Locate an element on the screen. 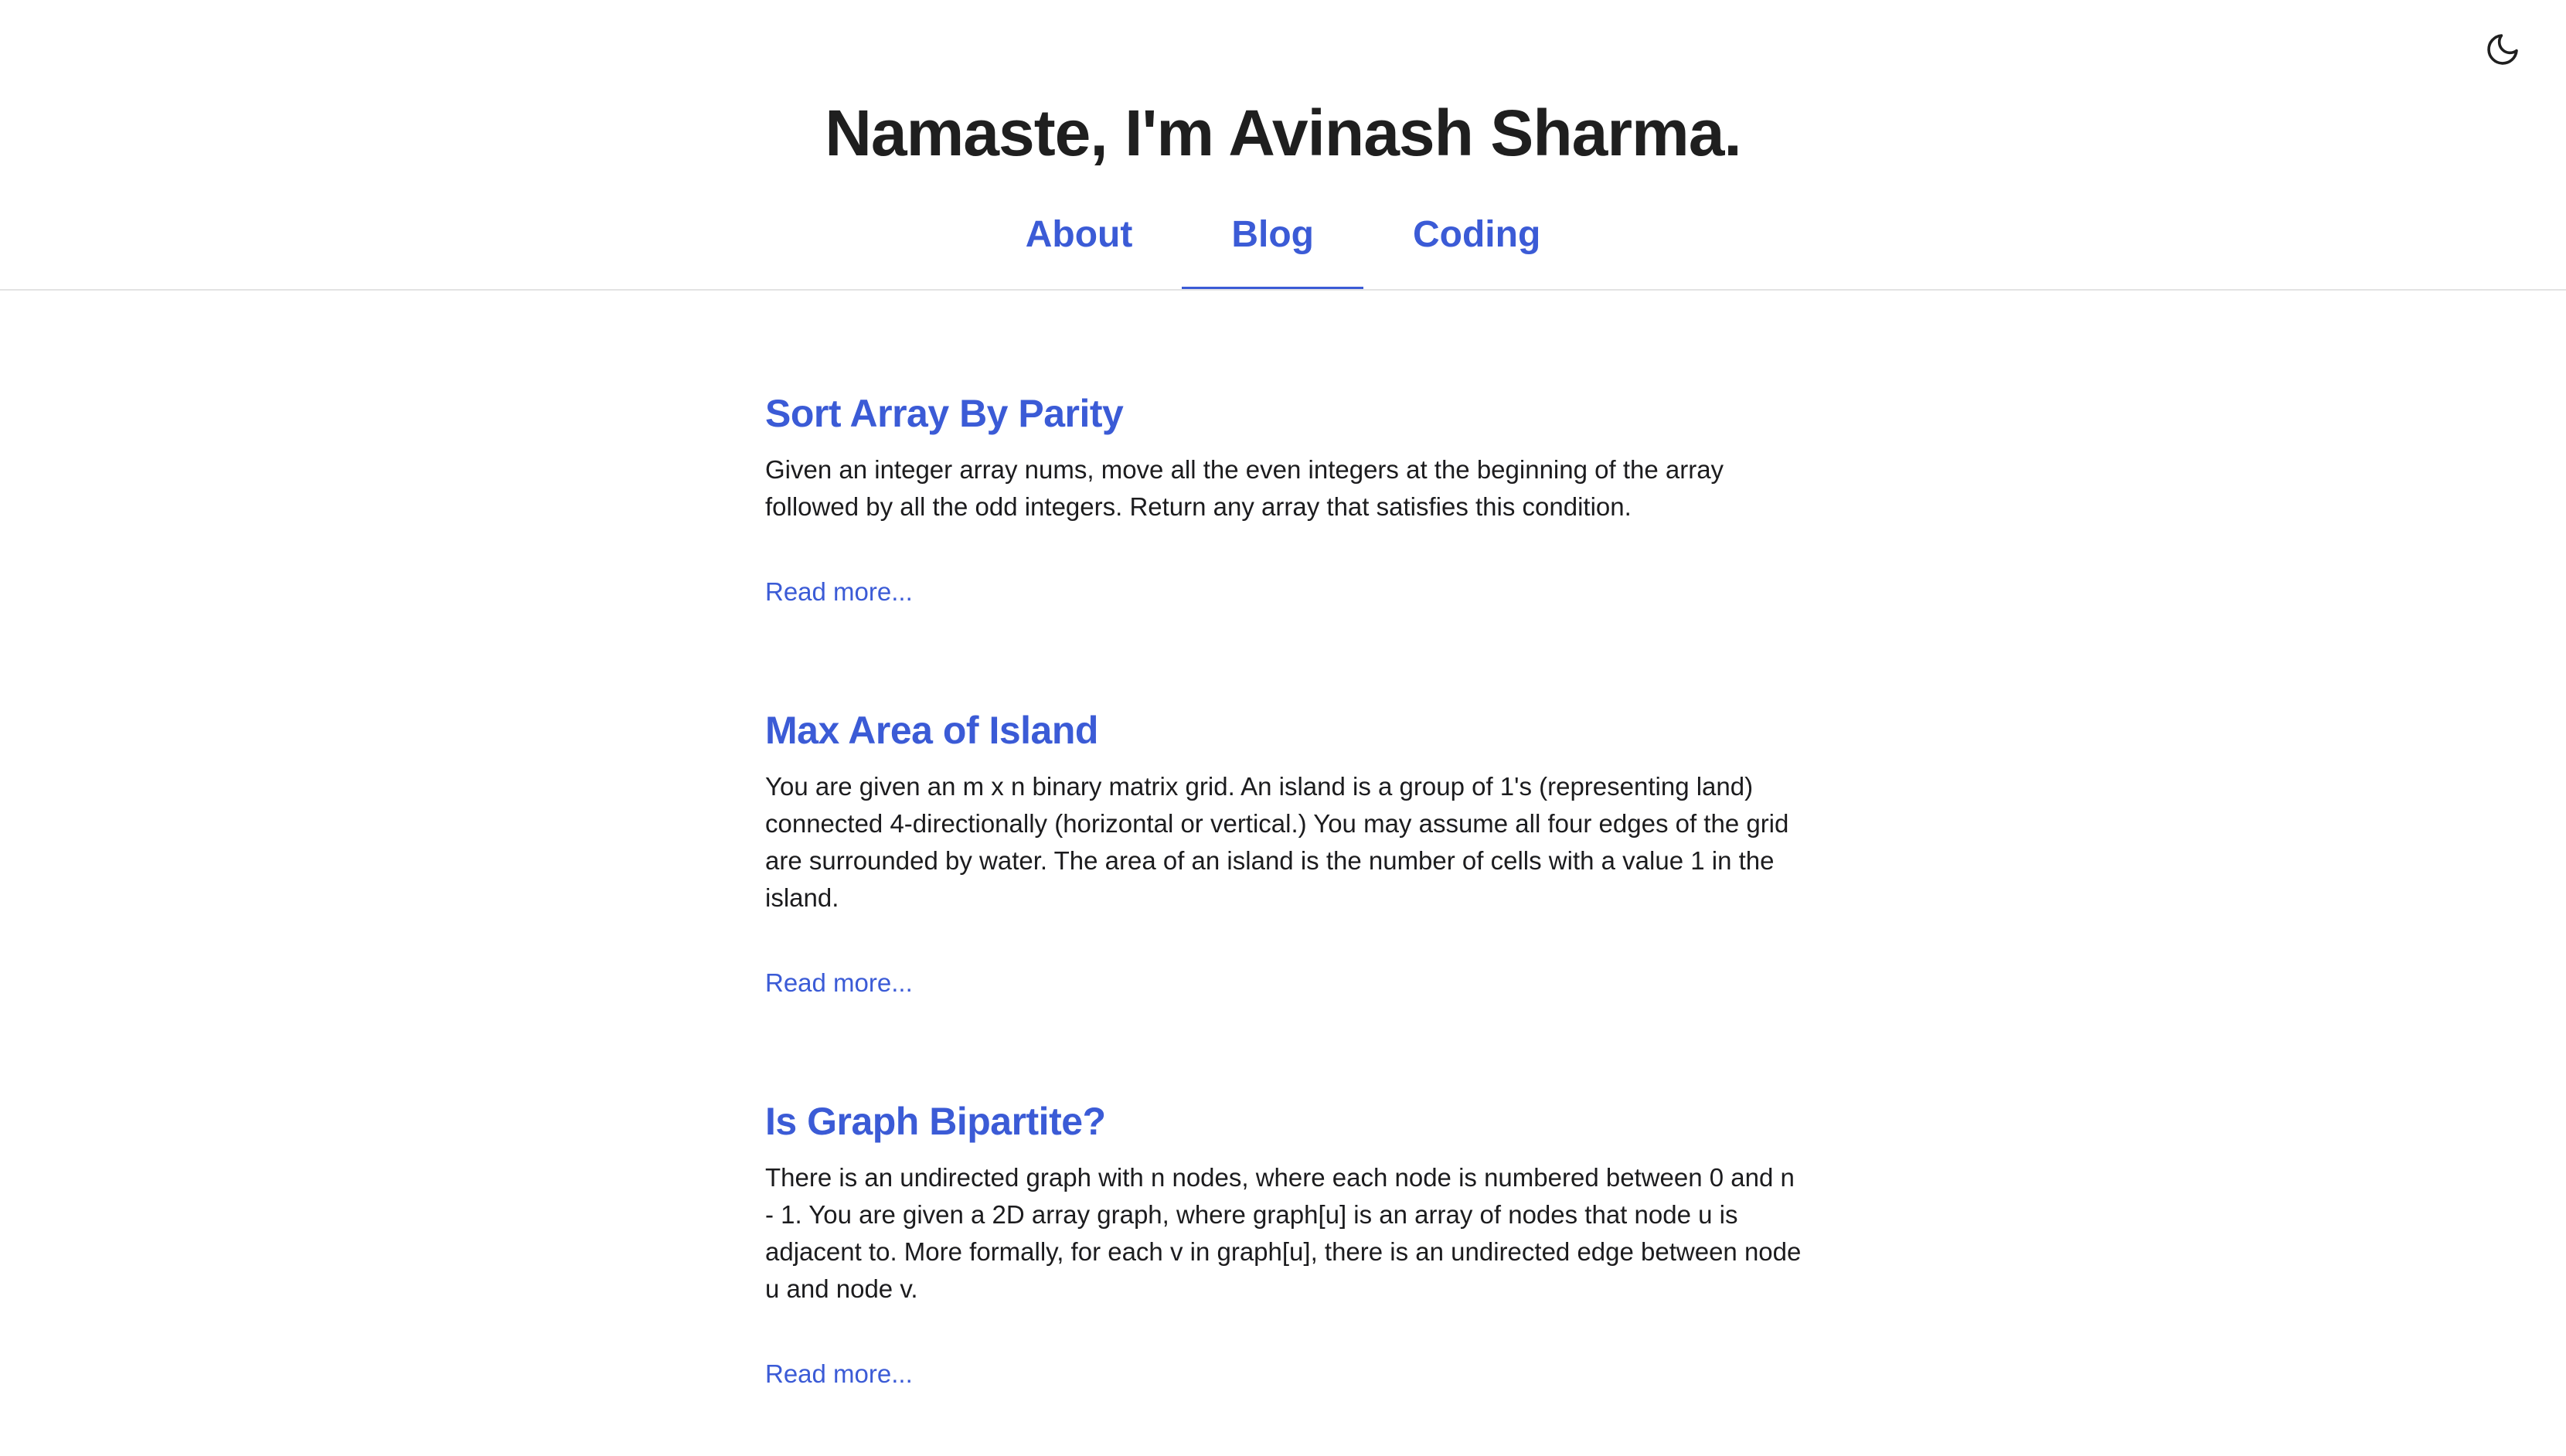 This screenshot has height=1456, width=2566. nav-divider is located at coordinates (1283, 290).